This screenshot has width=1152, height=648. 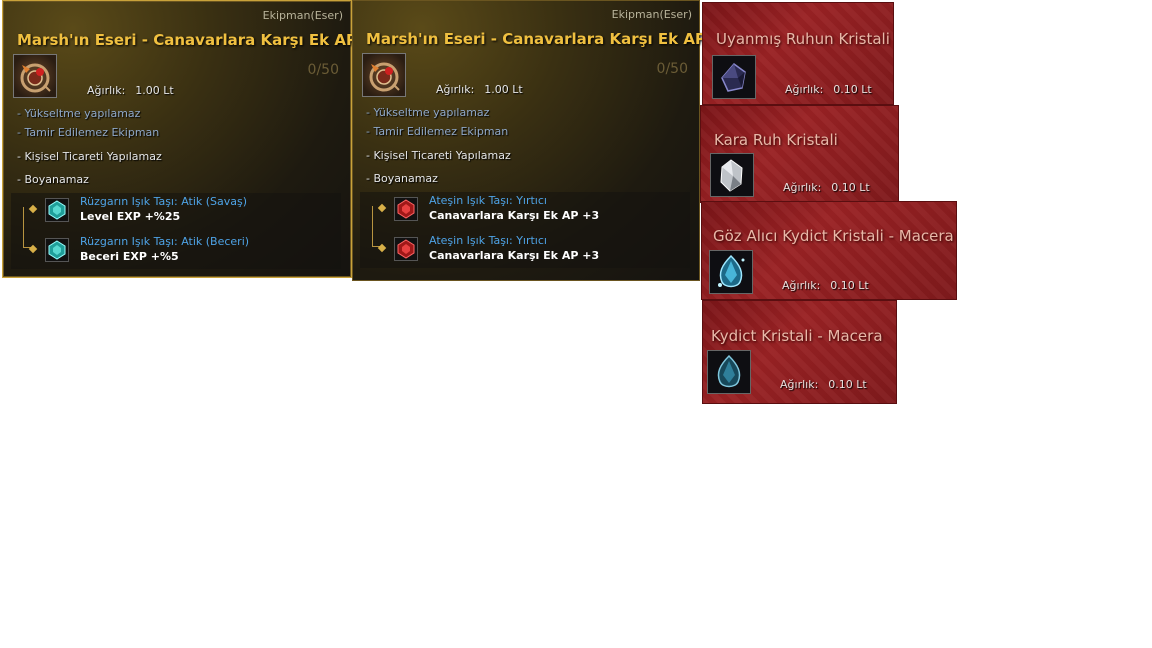 What do you see at coordinates (129, 256) in the screenshot?
I see `socket-gem-effect: Beceri EXP +%5` at bounding box center [129, 256].